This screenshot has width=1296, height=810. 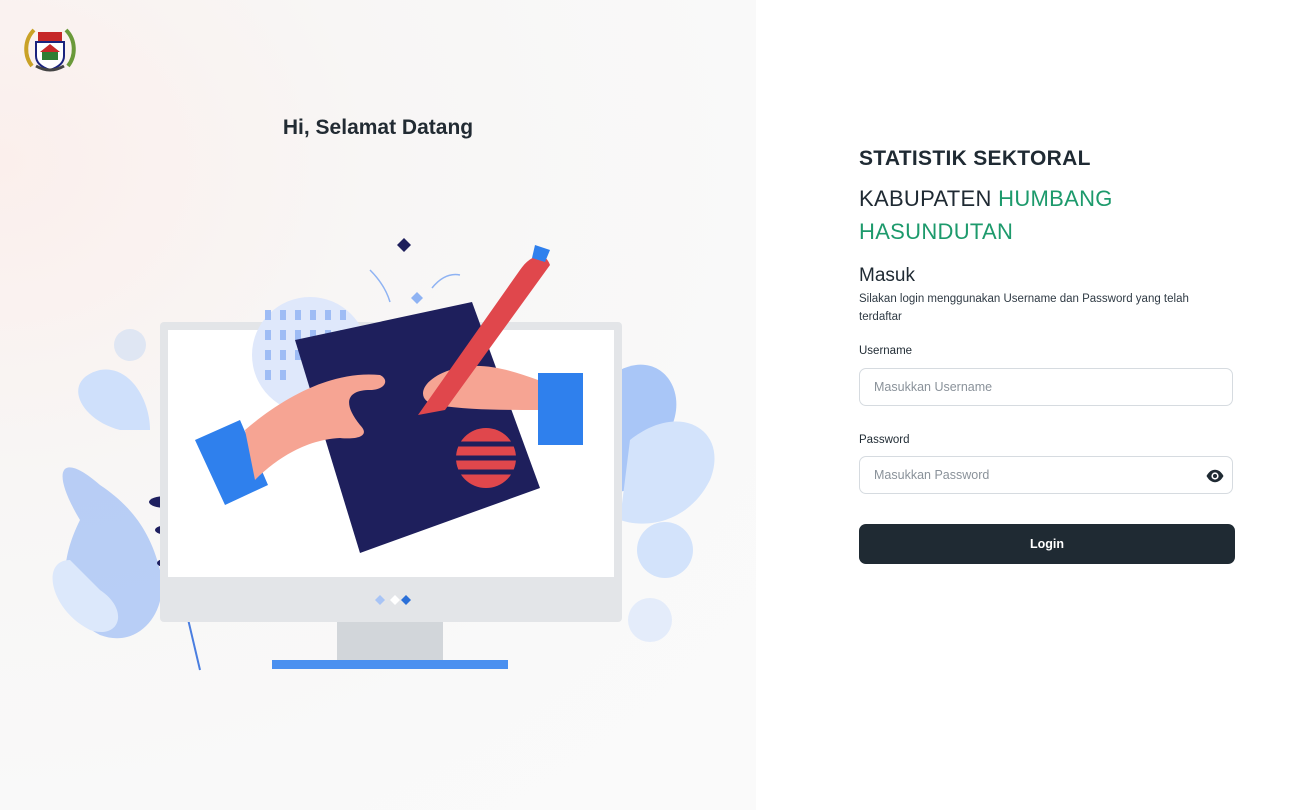 What do you see at coordinates (925, 198) in the screenshot?
I see `region-prefix: KABUPATEN` at bounding box center [925, 198].